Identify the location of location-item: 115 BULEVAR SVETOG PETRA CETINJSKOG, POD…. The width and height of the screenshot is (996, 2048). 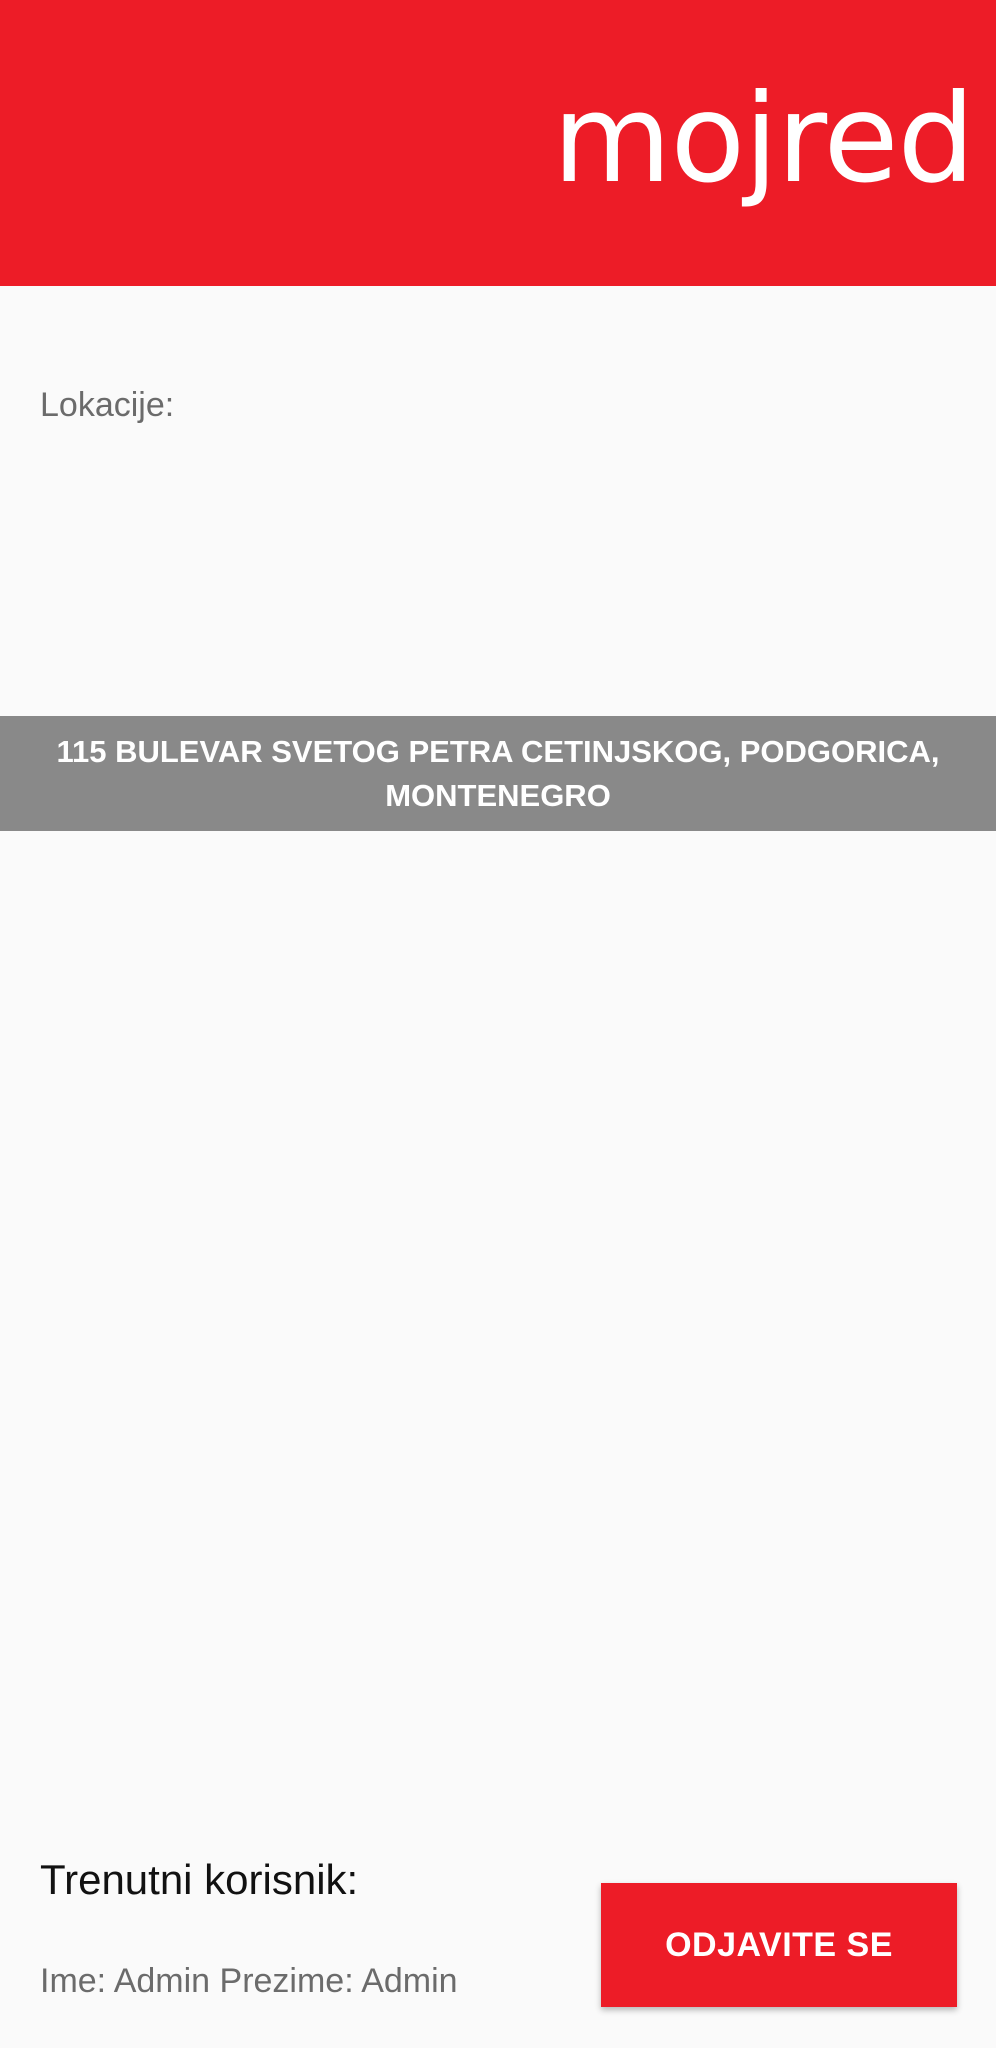
(498, 773).